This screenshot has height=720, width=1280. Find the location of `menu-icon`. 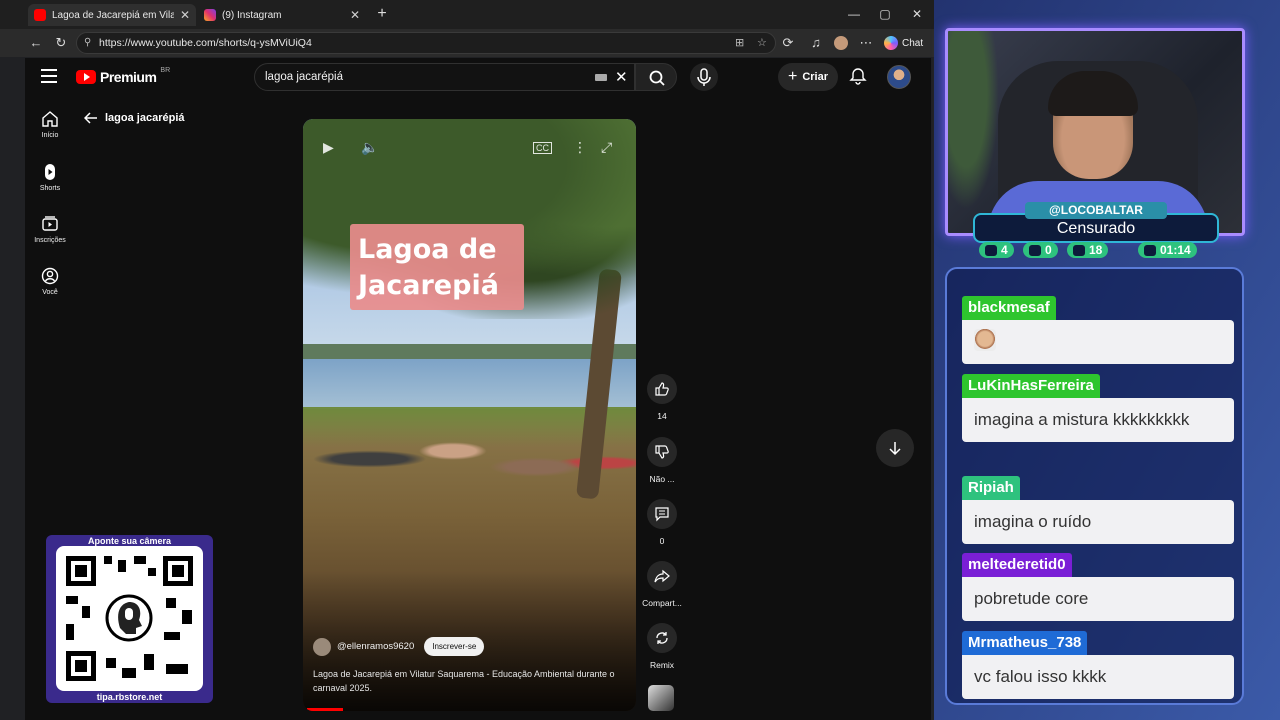

menu-icon is located at coordinates (49, 76).